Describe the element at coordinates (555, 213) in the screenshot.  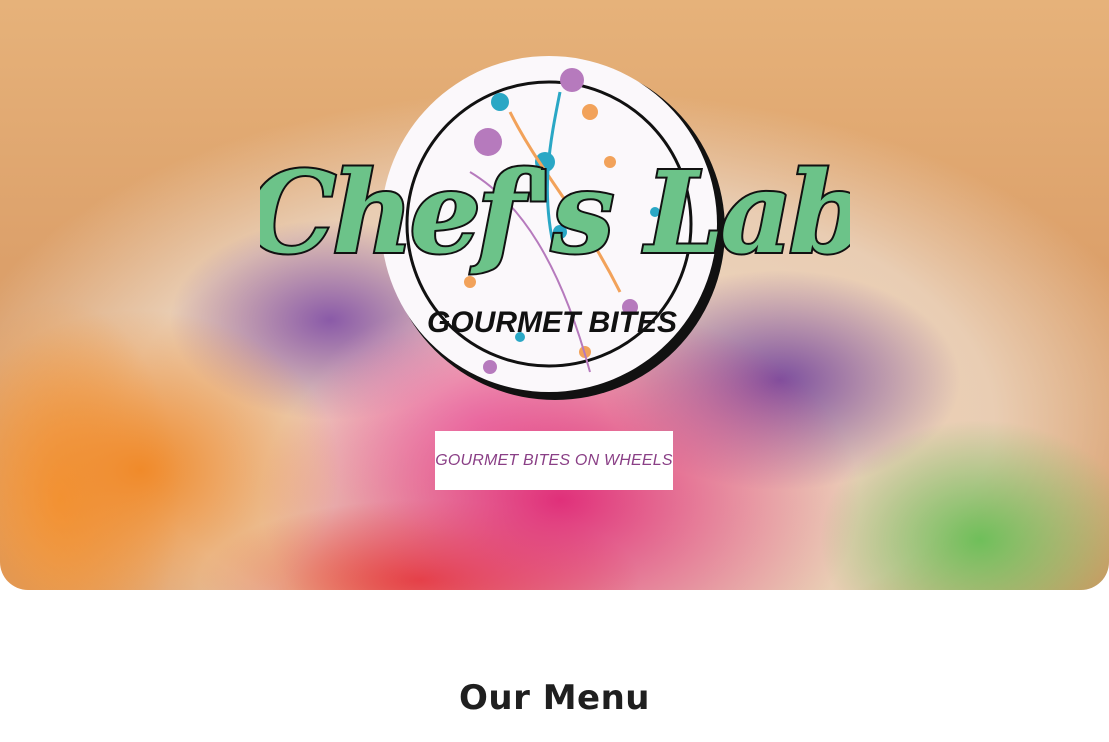
I see `logo-title: Chef's Lab` at that location.